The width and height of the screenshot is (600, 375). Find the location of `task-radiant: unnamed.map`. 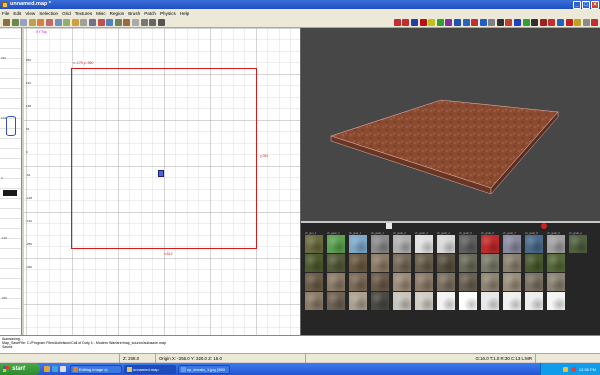

task-radiant: unnamed.map is located at coordinates (150, 369).